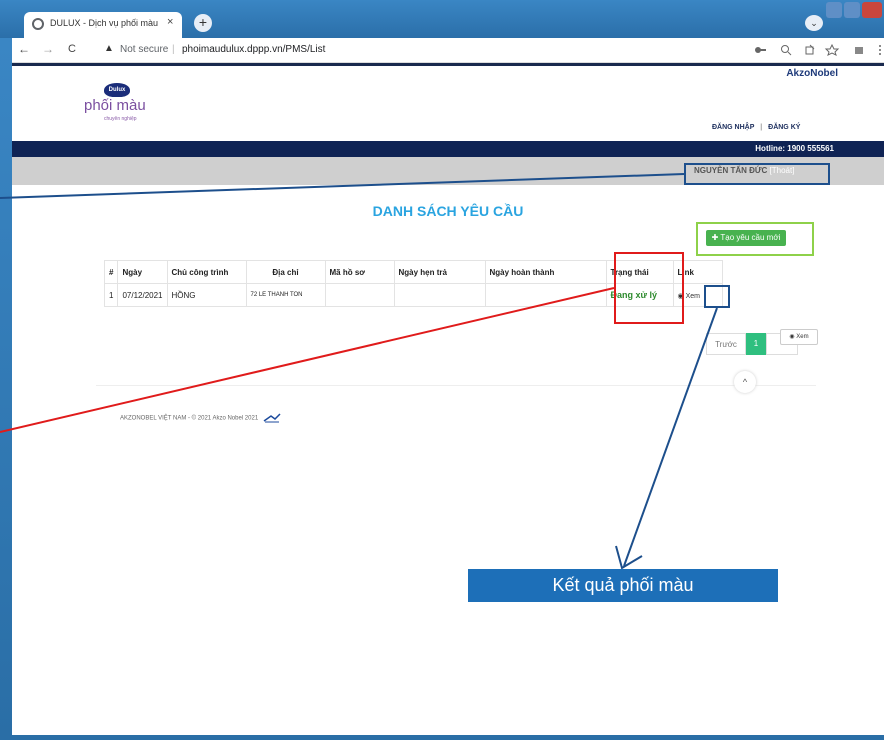  What do you see at coordinates (717, 296) in the screenshot?
I see `view-link-highlight` at bounding box center [717, 296].